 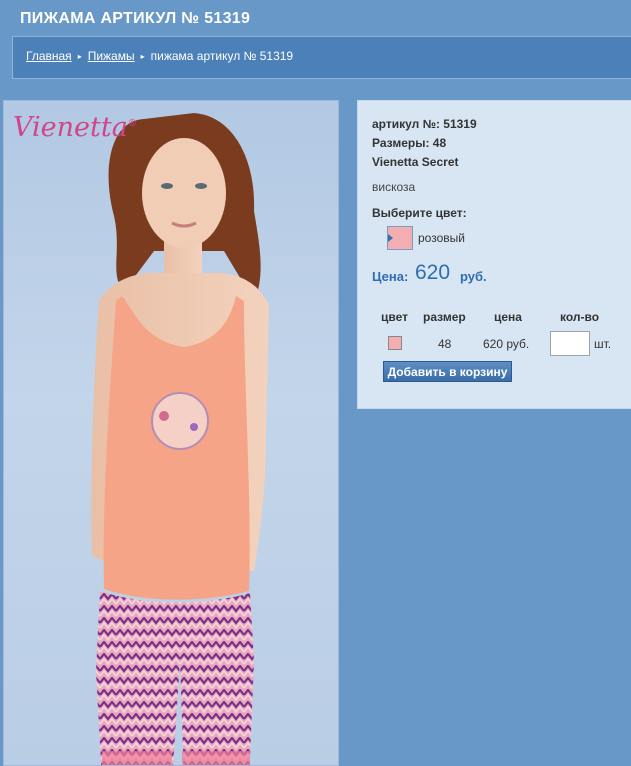 I want to click on price-unit: руб., so click(x=473, y=276).